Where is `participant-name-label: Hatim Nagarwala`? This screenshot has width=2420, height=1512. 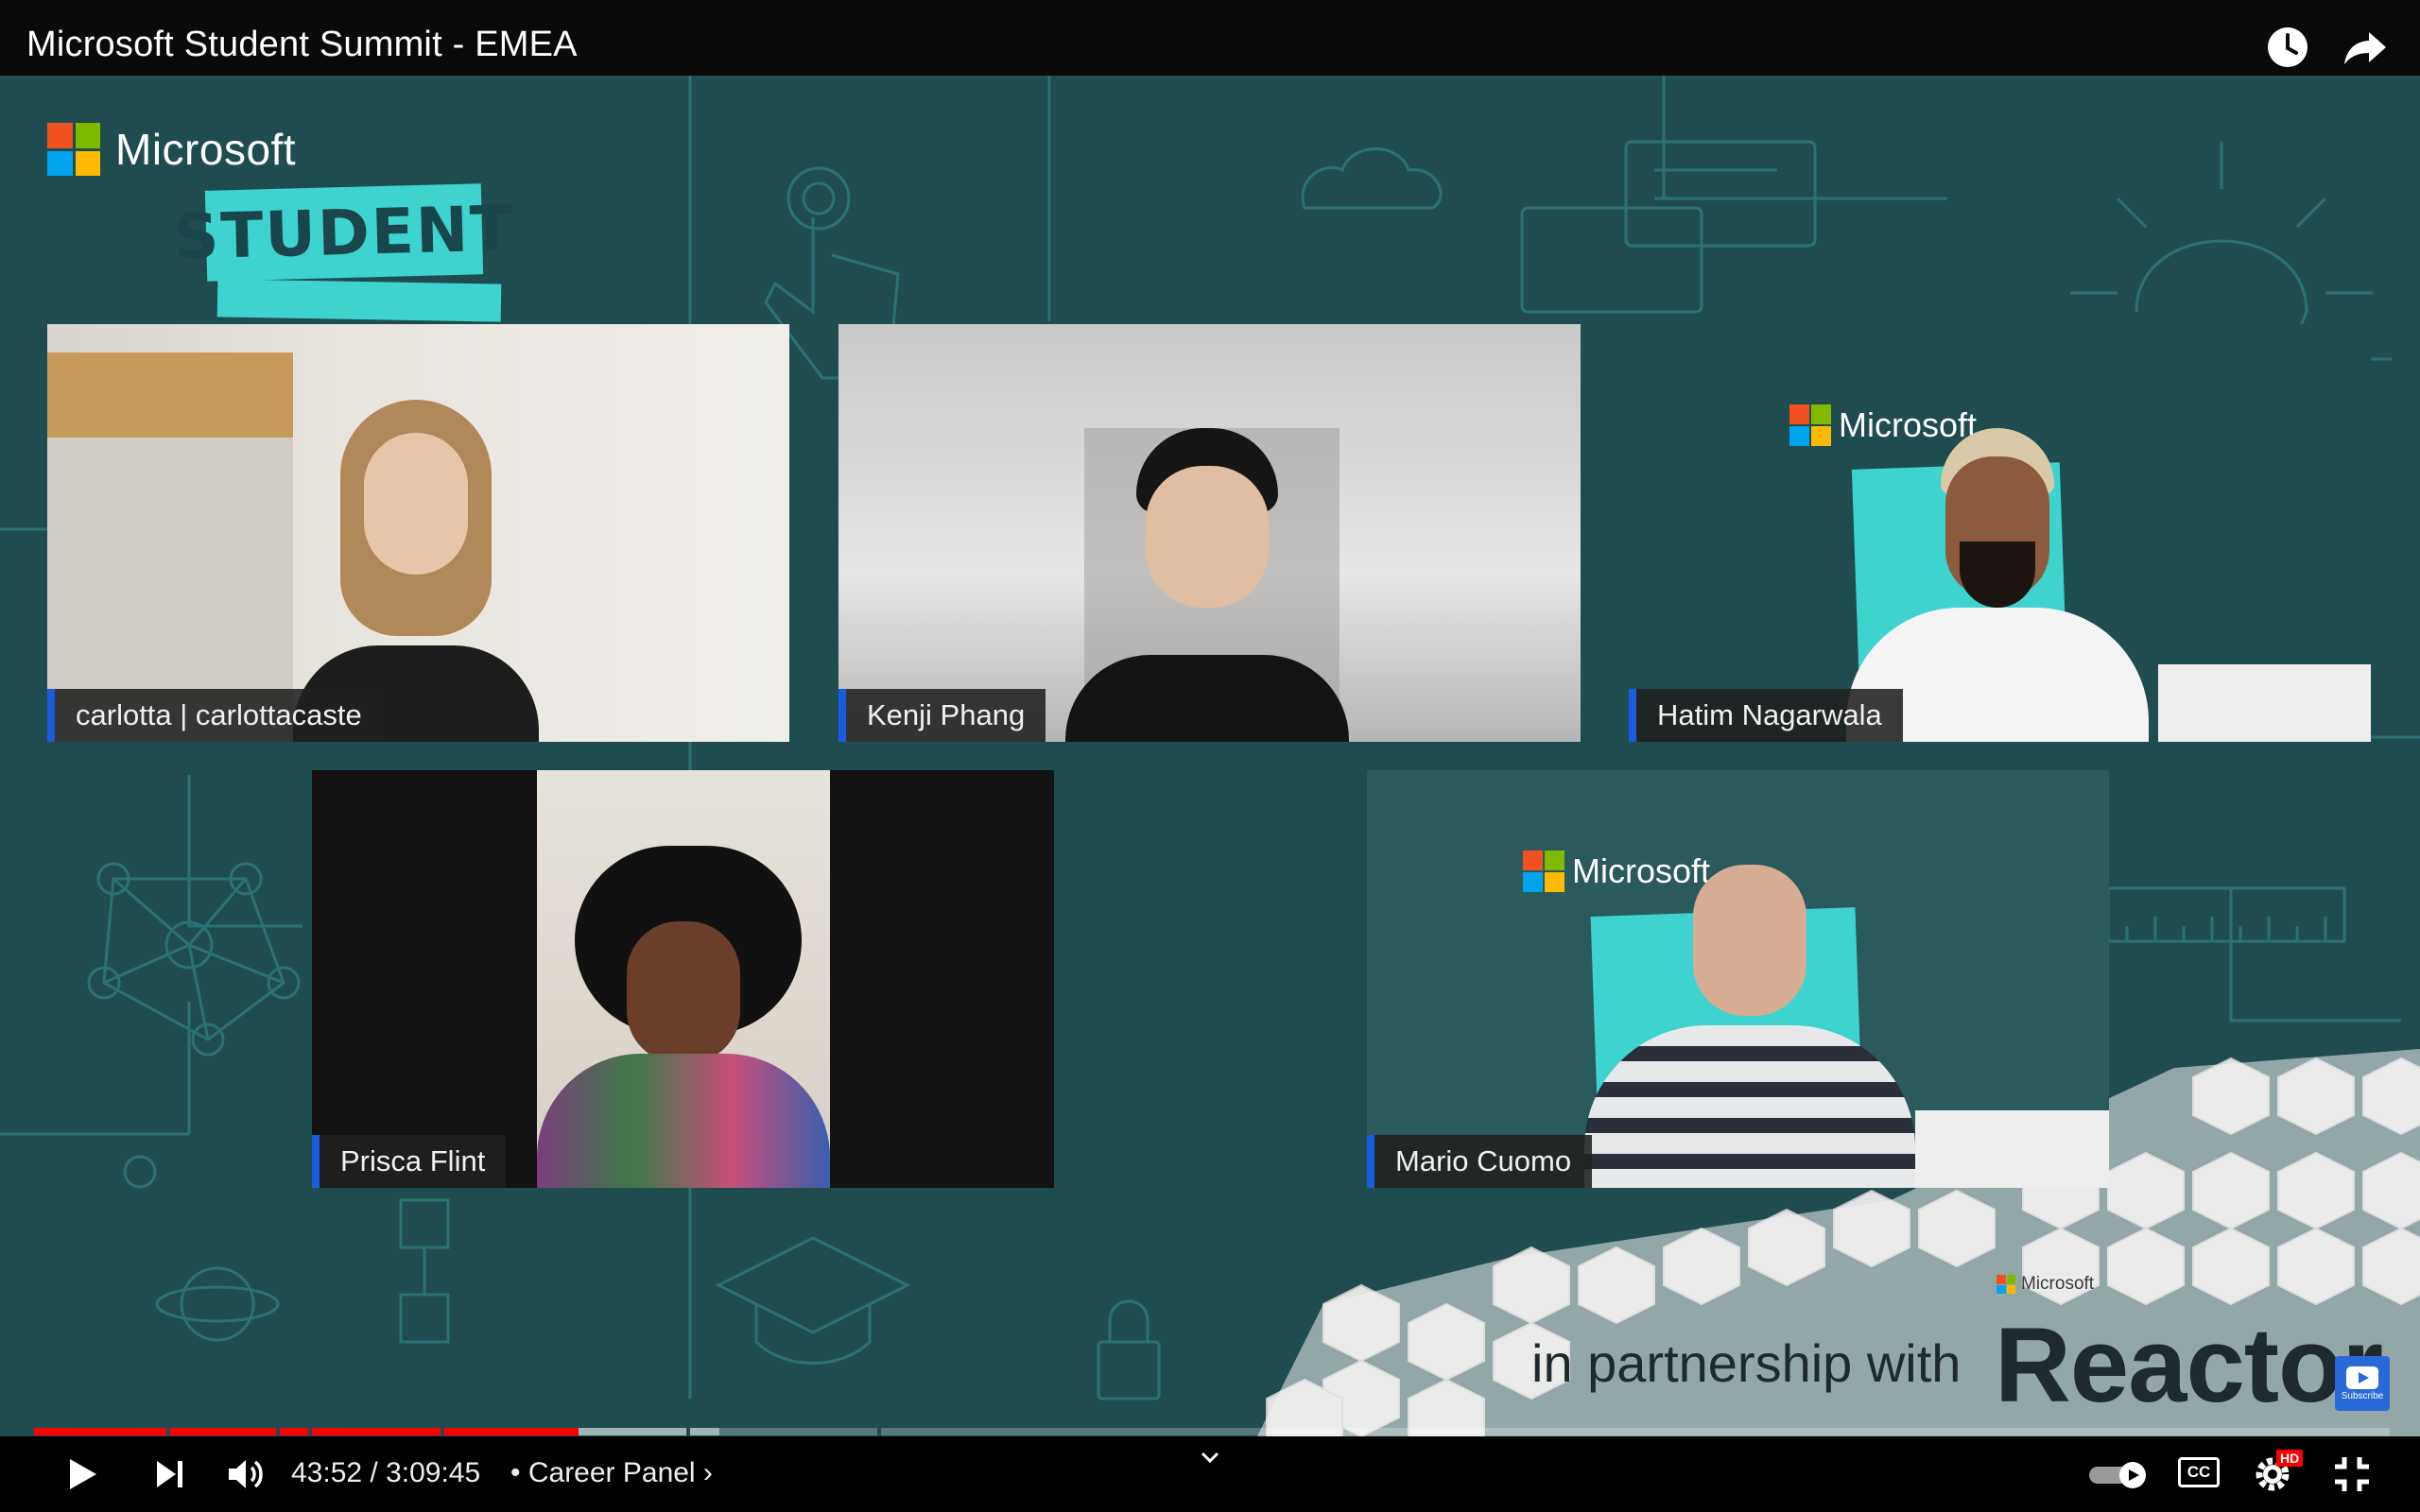 participant-name-label: Hatim Nagarwala is located at coordinates (1766, 715).